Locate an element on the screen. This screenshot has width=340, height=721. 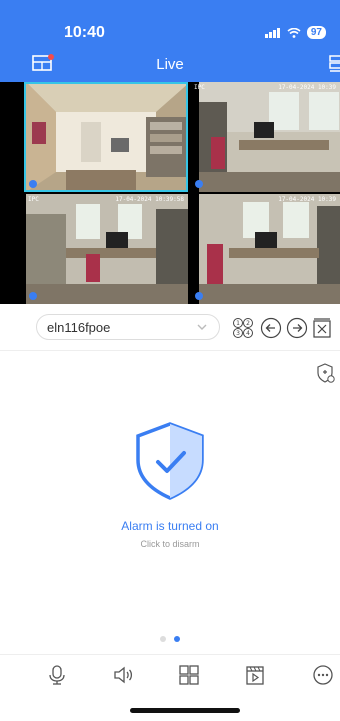
camera-view-2: IPC 17-04-2024 10:39 is located at coordinates (265, 137).